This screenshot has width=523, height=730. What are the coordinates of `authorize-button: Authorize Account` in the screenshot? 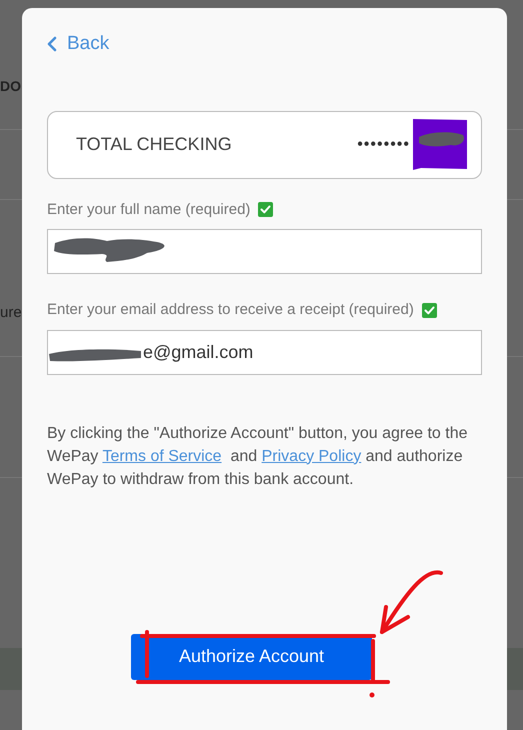 It's located at (251, 657).